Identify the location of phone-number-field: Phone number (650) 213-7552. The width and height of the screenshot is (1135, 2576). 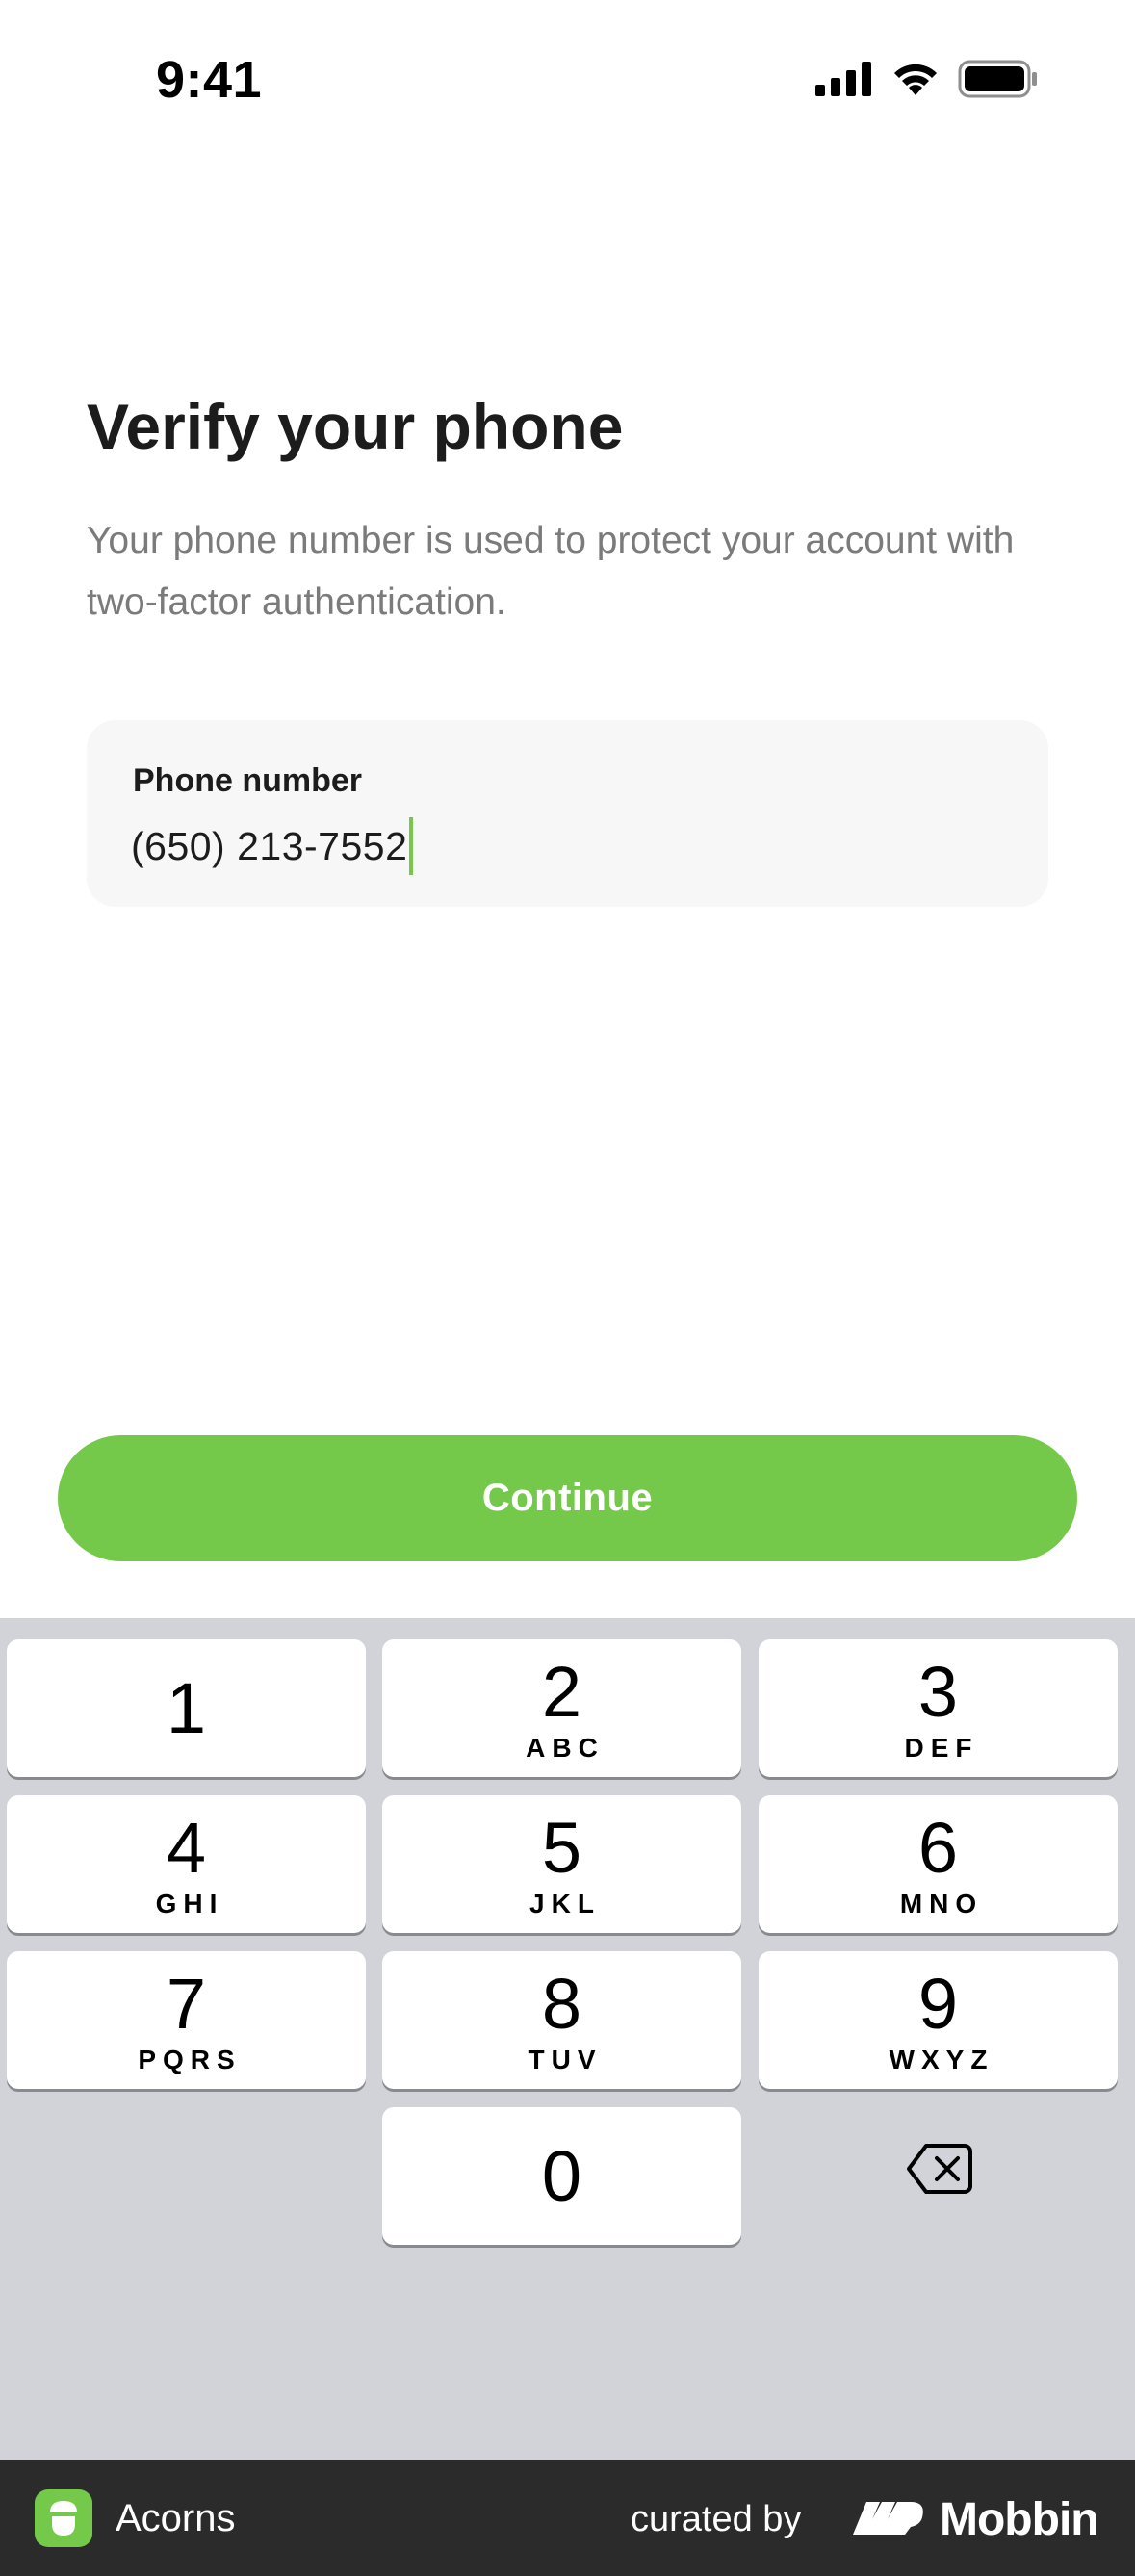
(567, 813).